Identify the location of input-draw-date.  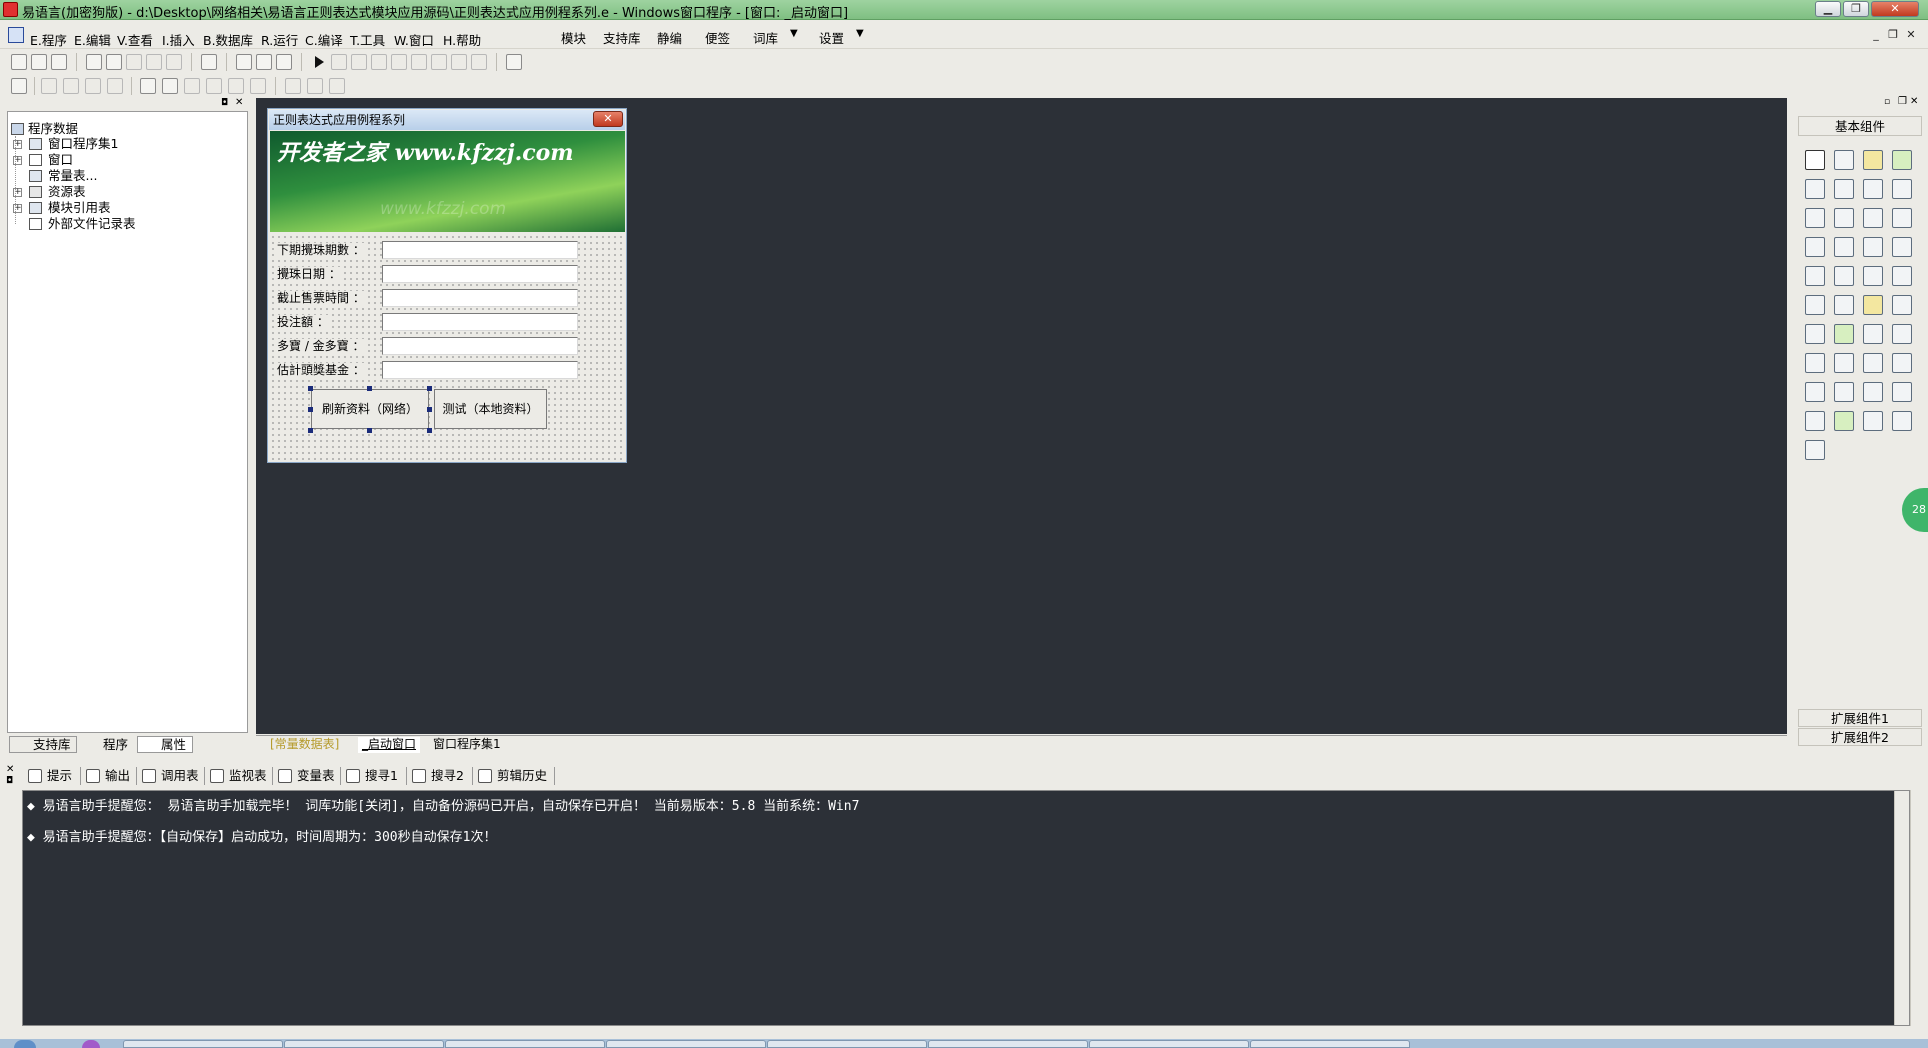
(480, 274).